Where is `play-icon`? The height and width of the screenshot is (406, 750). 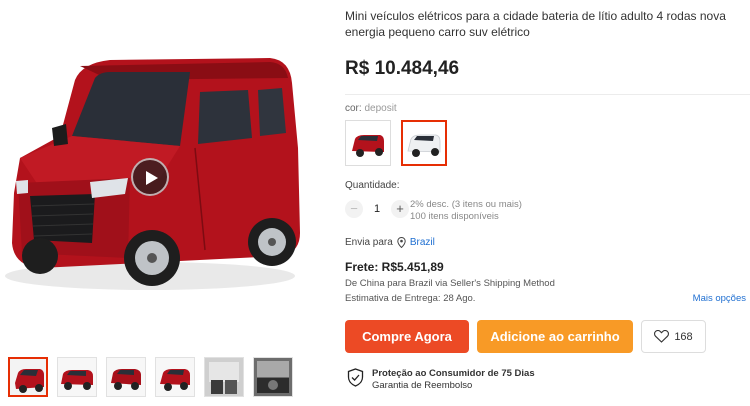
play-icon is located at coordinates (152, 178).